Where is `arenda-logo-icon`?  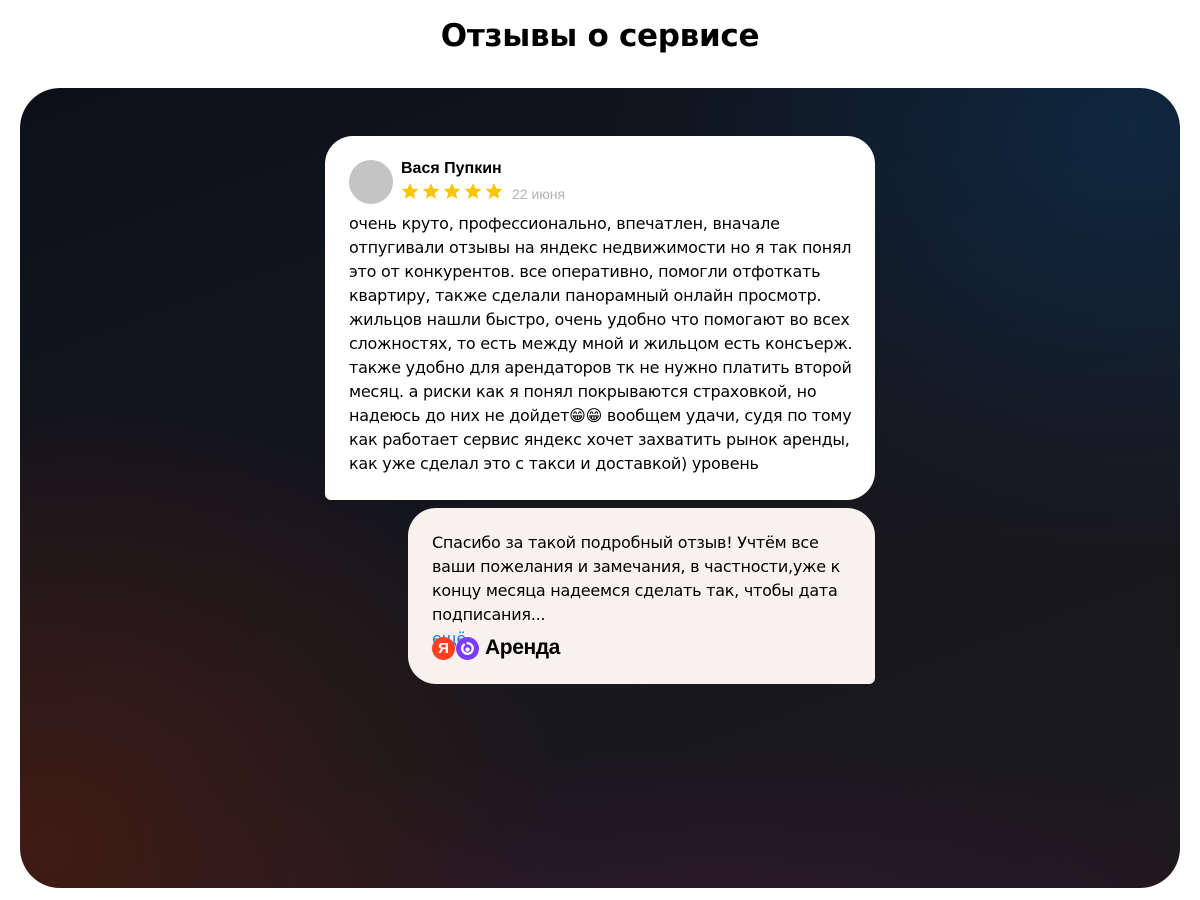 arenda-logo-icon is located at coordinates (467, 648).